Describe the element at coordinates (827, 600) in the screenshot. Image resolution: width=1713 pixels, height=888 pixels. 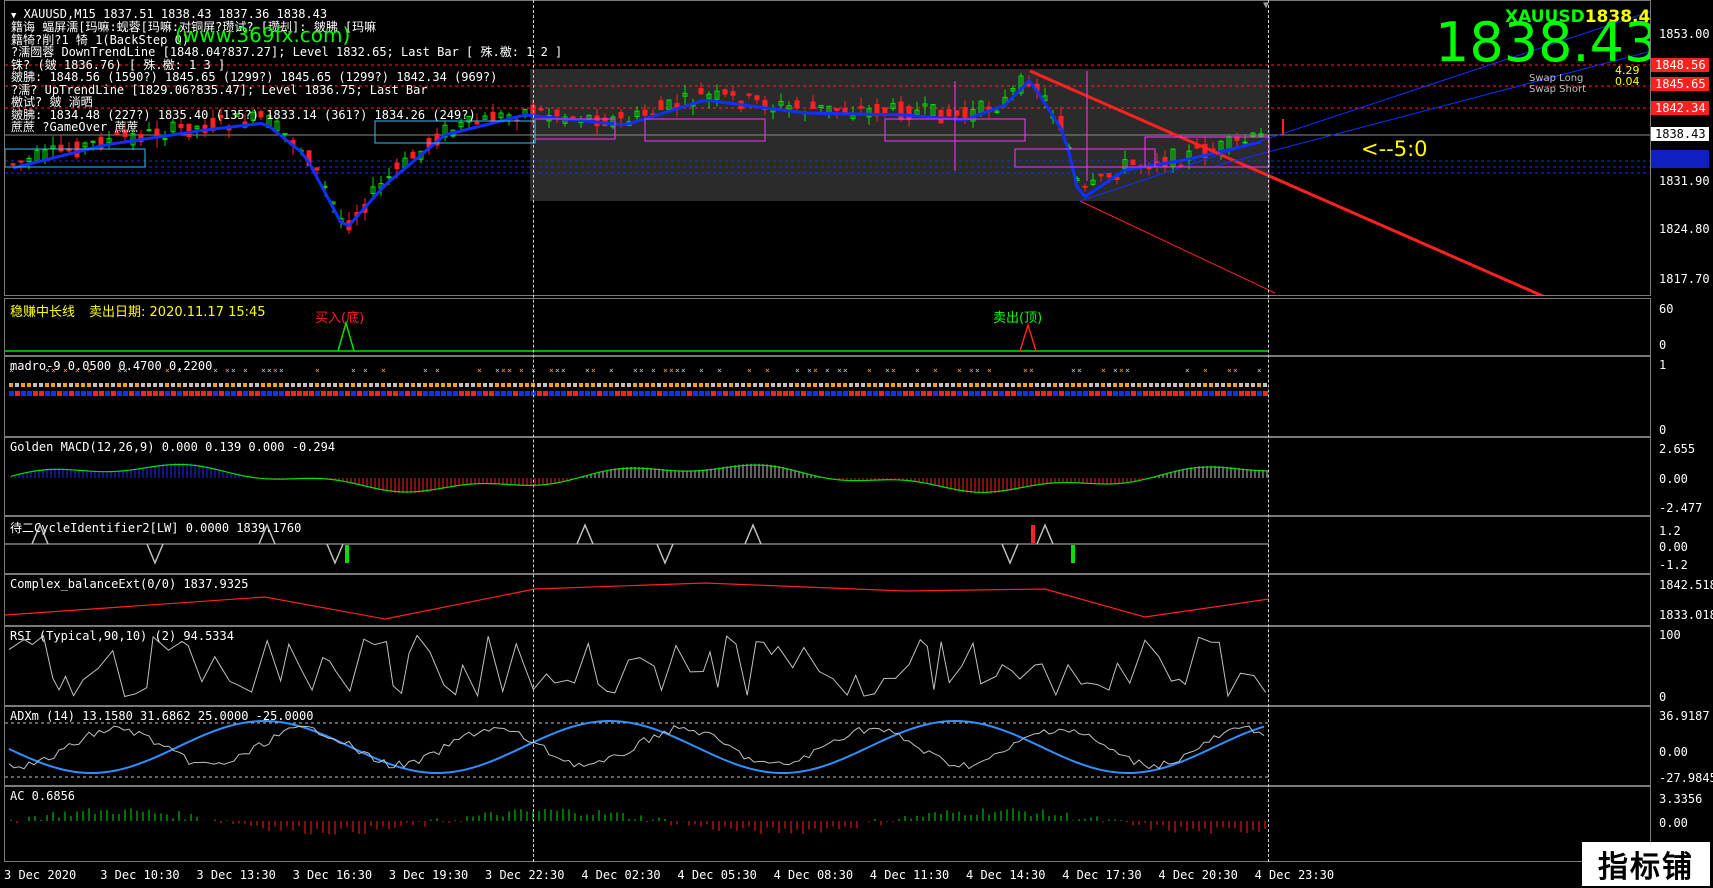
I see `pane-balance: Complex_balanceExt(0/0) 1837.9325` at that location.